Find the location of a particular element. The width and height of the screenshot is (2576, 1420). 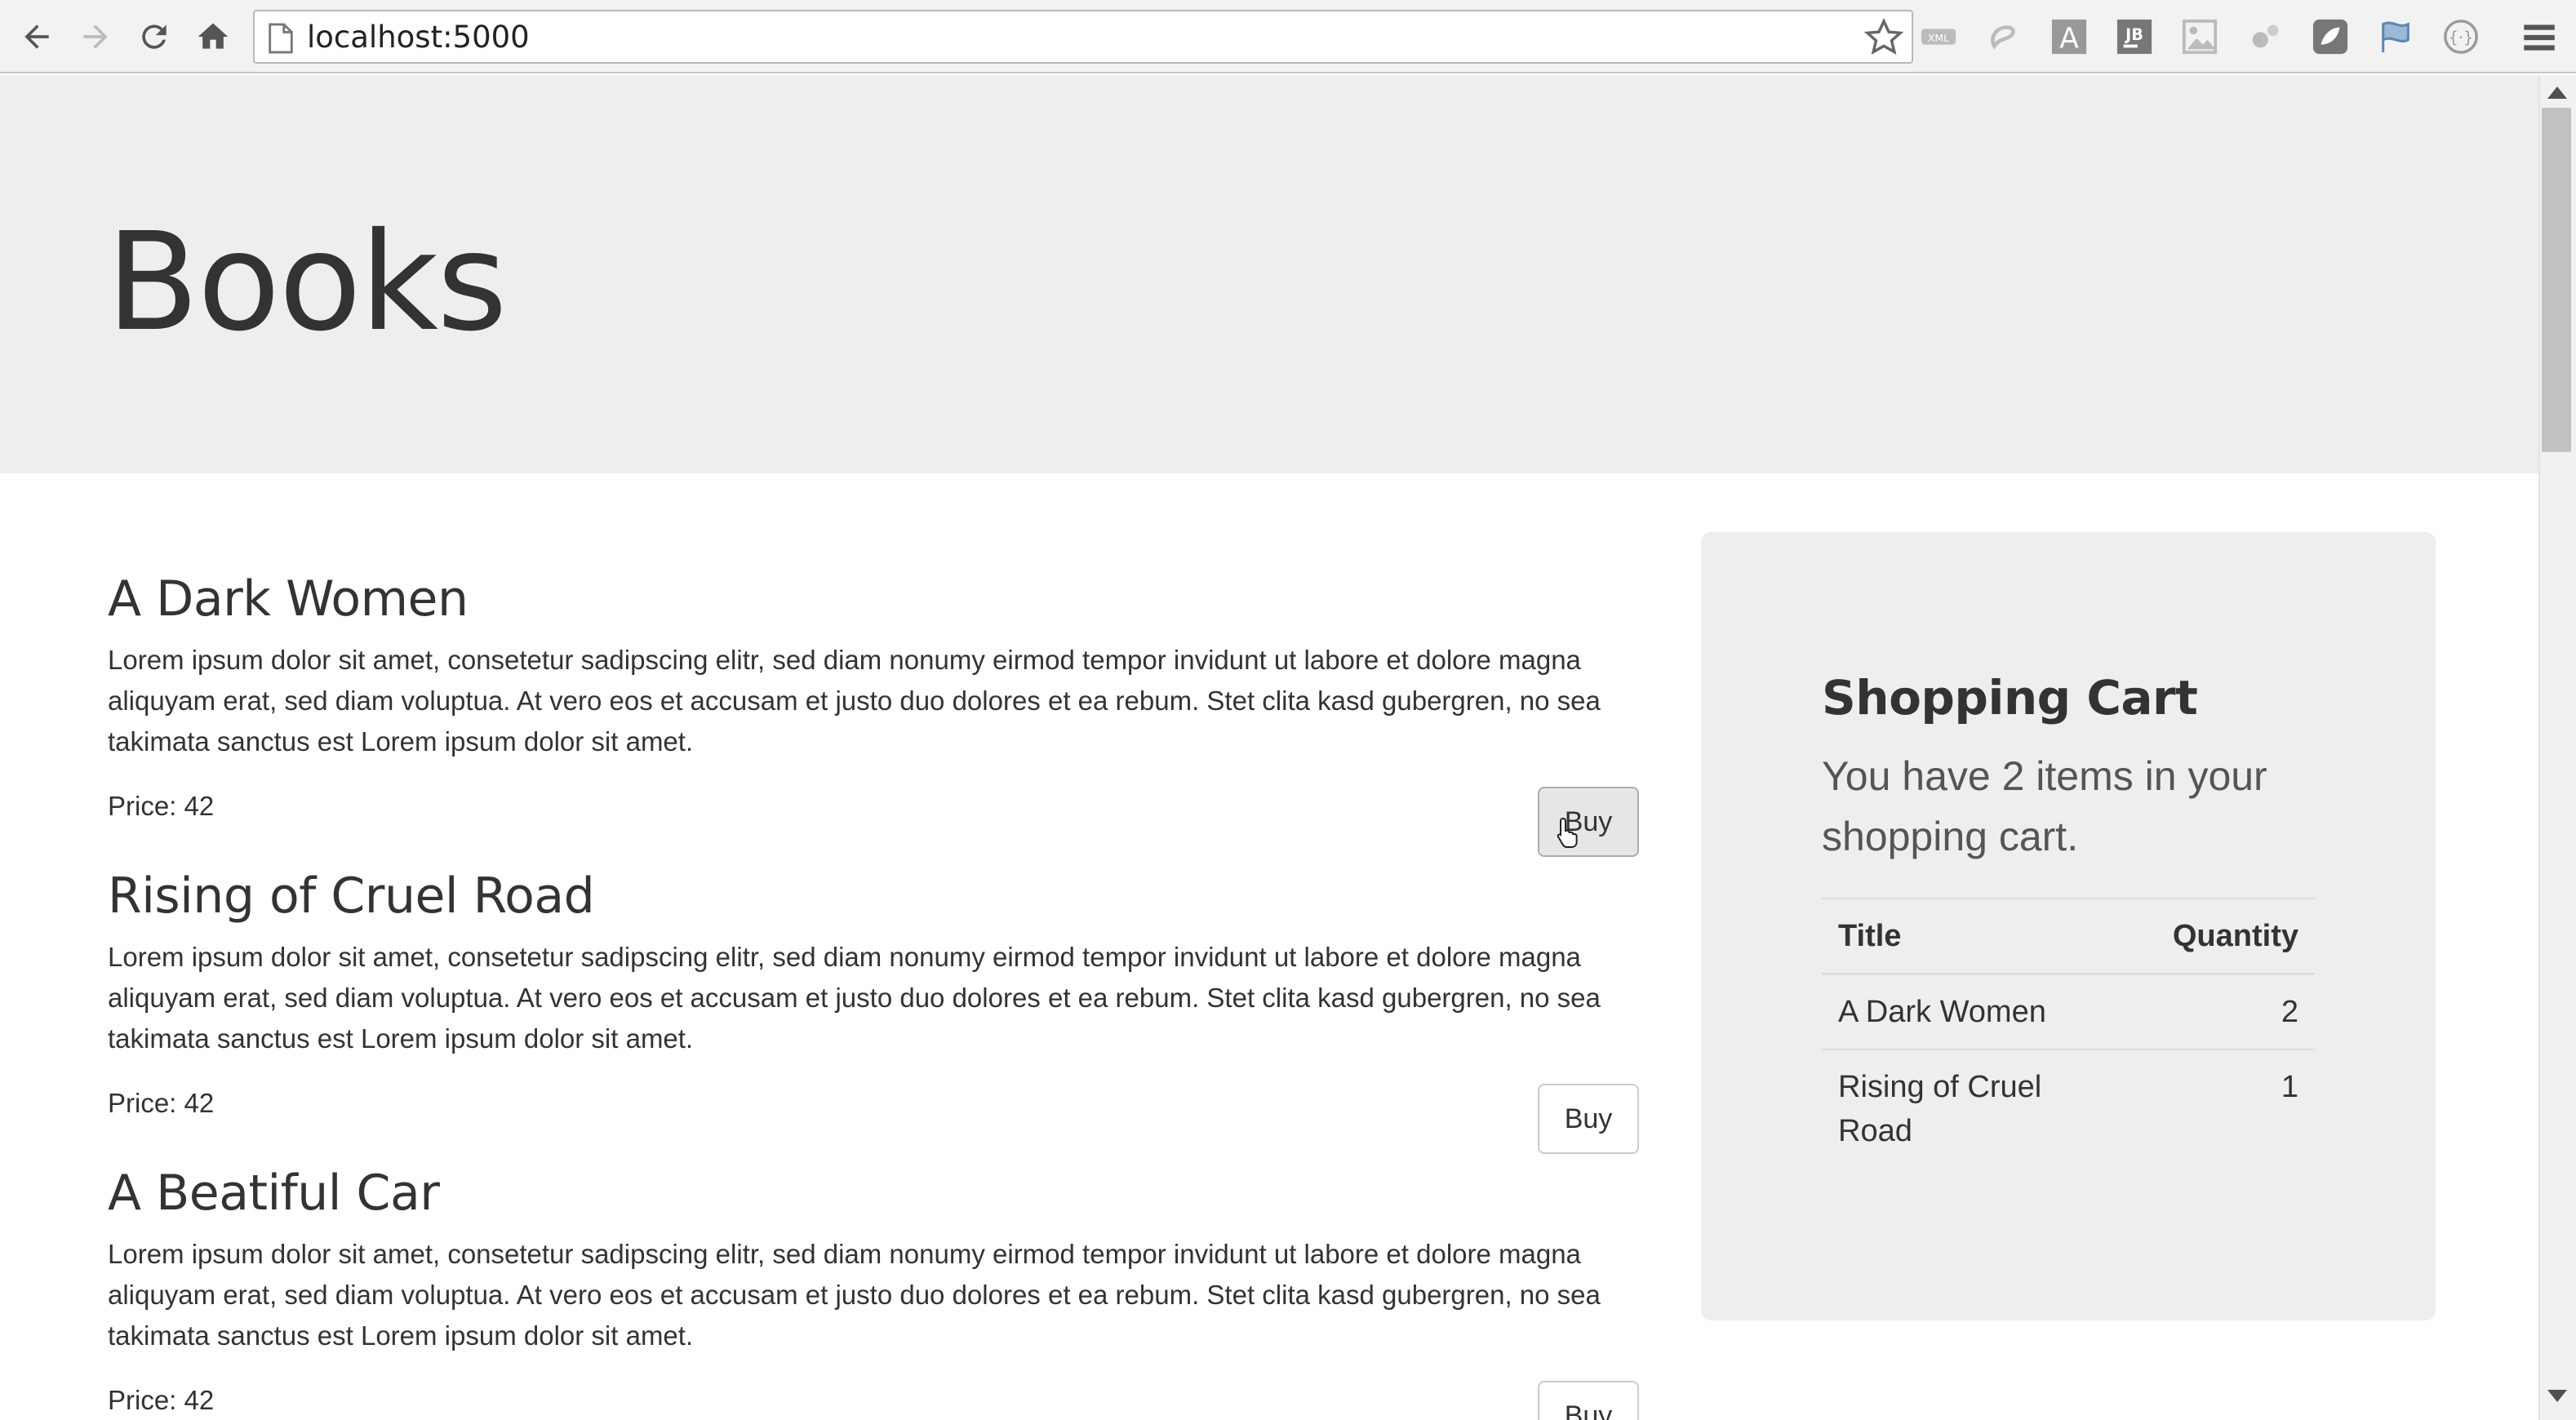

forward-button is located at coordinates (95, 37).